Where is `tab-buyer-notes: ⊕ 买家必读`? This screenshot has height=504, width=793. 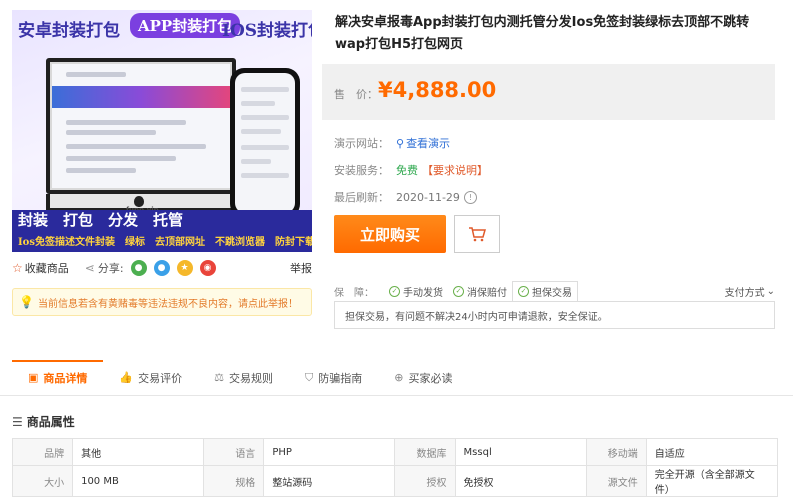
tab-buyer-notes: ⊕ 买家必读 is located at coordinates (423, 378).